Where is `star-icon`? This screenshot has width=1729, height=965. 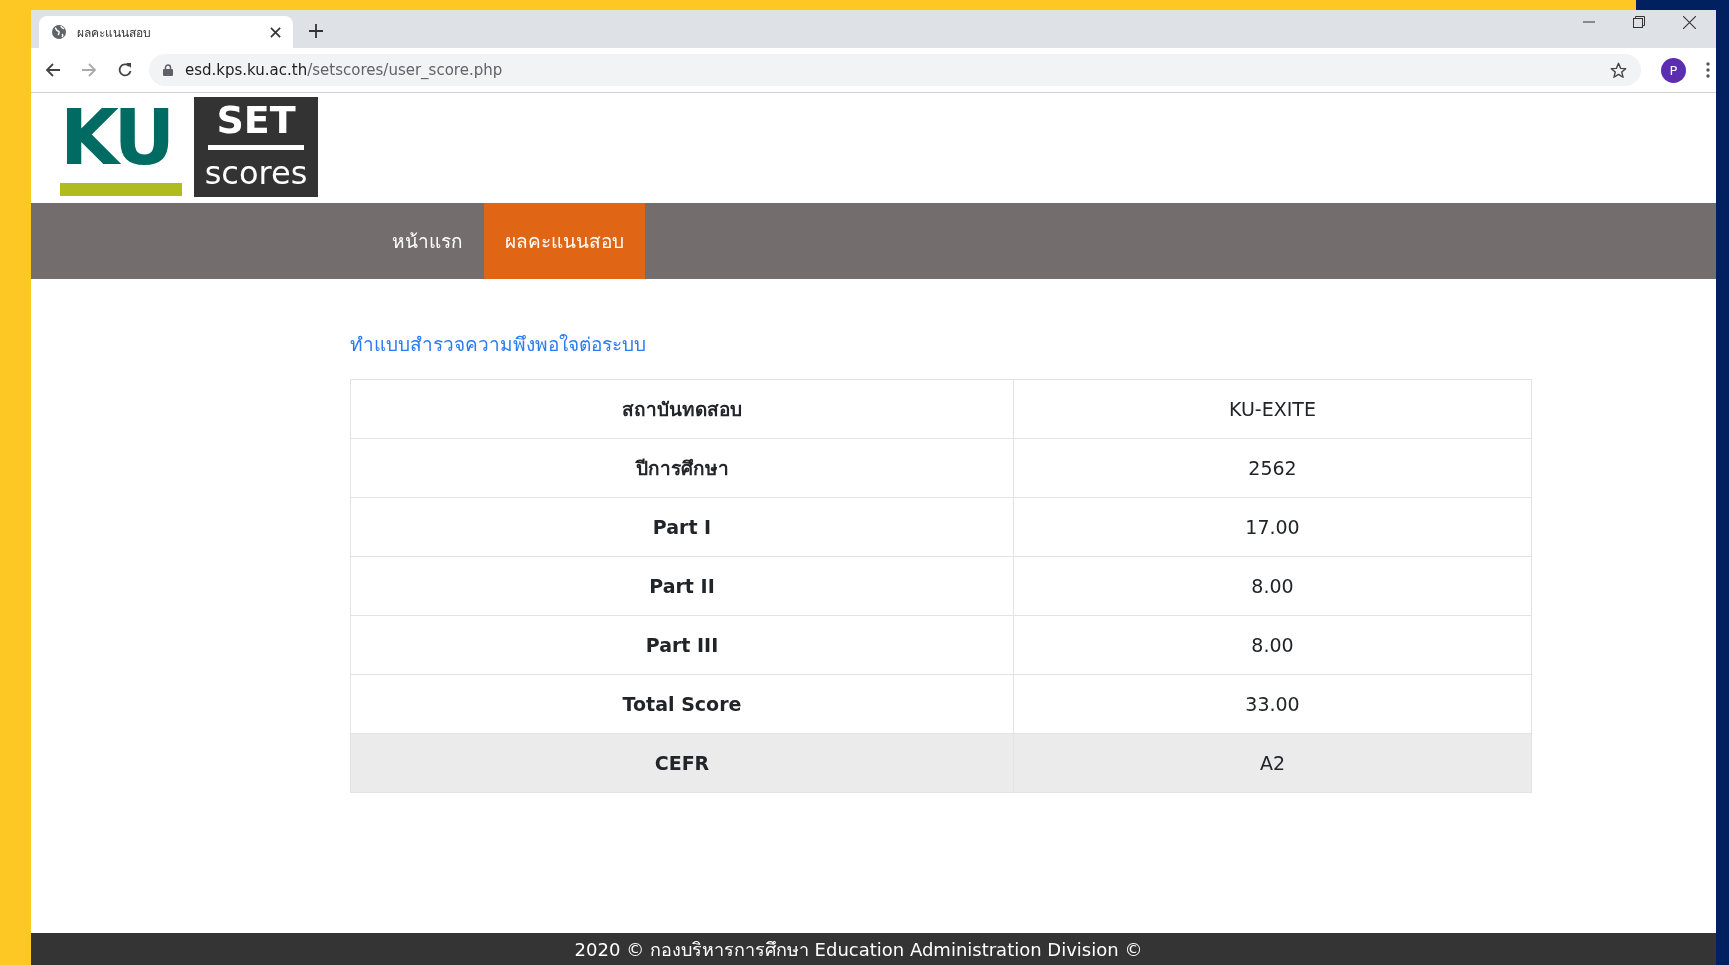
star-icon is located at coordinates (1618, 70).